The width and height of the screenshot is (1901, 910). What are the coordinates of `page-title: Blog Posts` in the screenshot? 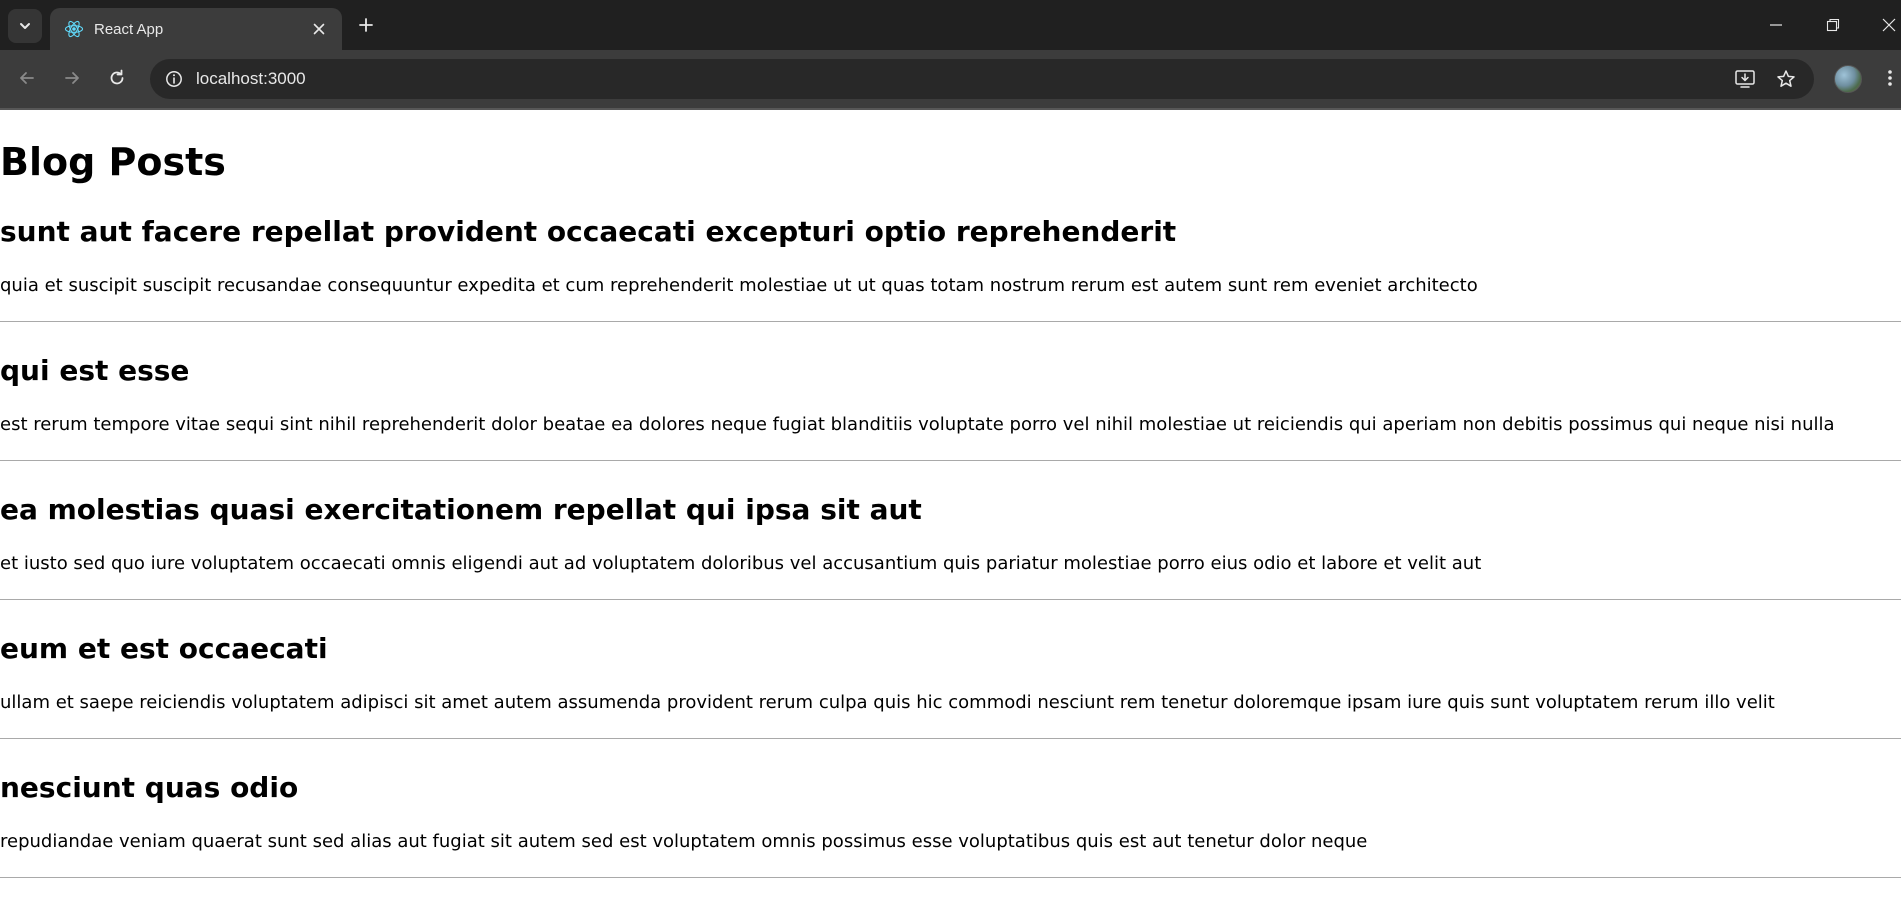 It's located at (113, 162).